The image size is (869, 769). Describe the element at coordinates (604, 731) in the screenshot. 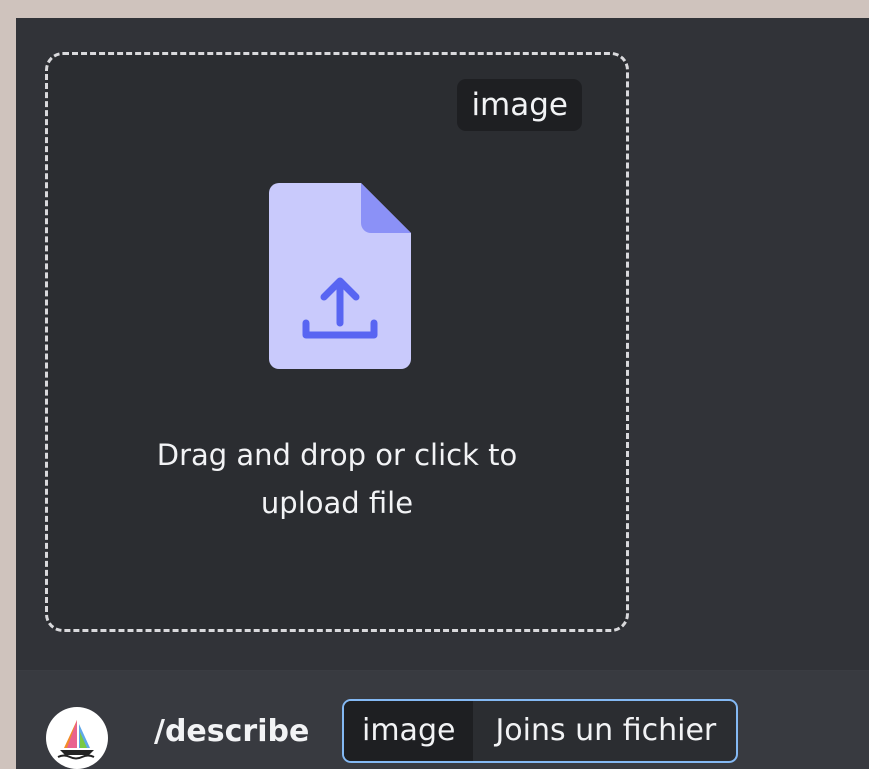

I see `option-value-placeholder: Joins un fichier` at that location.